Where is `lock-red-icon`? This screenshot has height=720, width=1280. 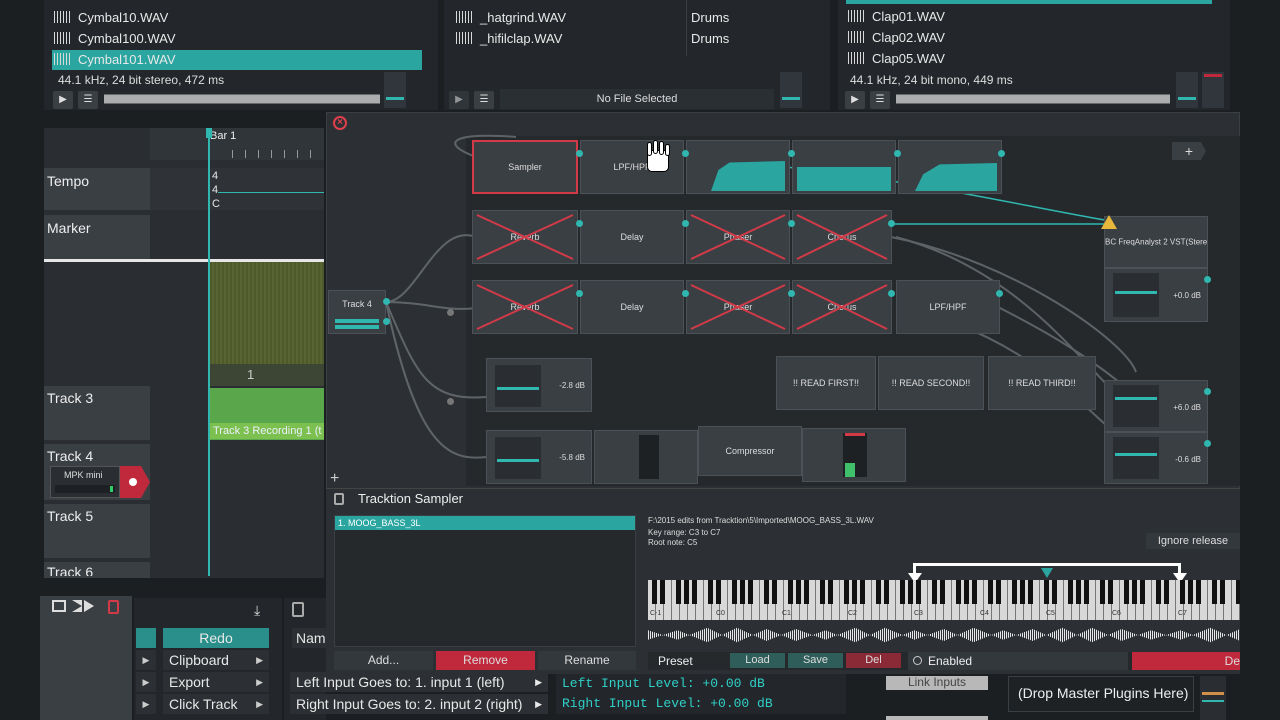 lock-red-icon is located at coordinates (113, 607).